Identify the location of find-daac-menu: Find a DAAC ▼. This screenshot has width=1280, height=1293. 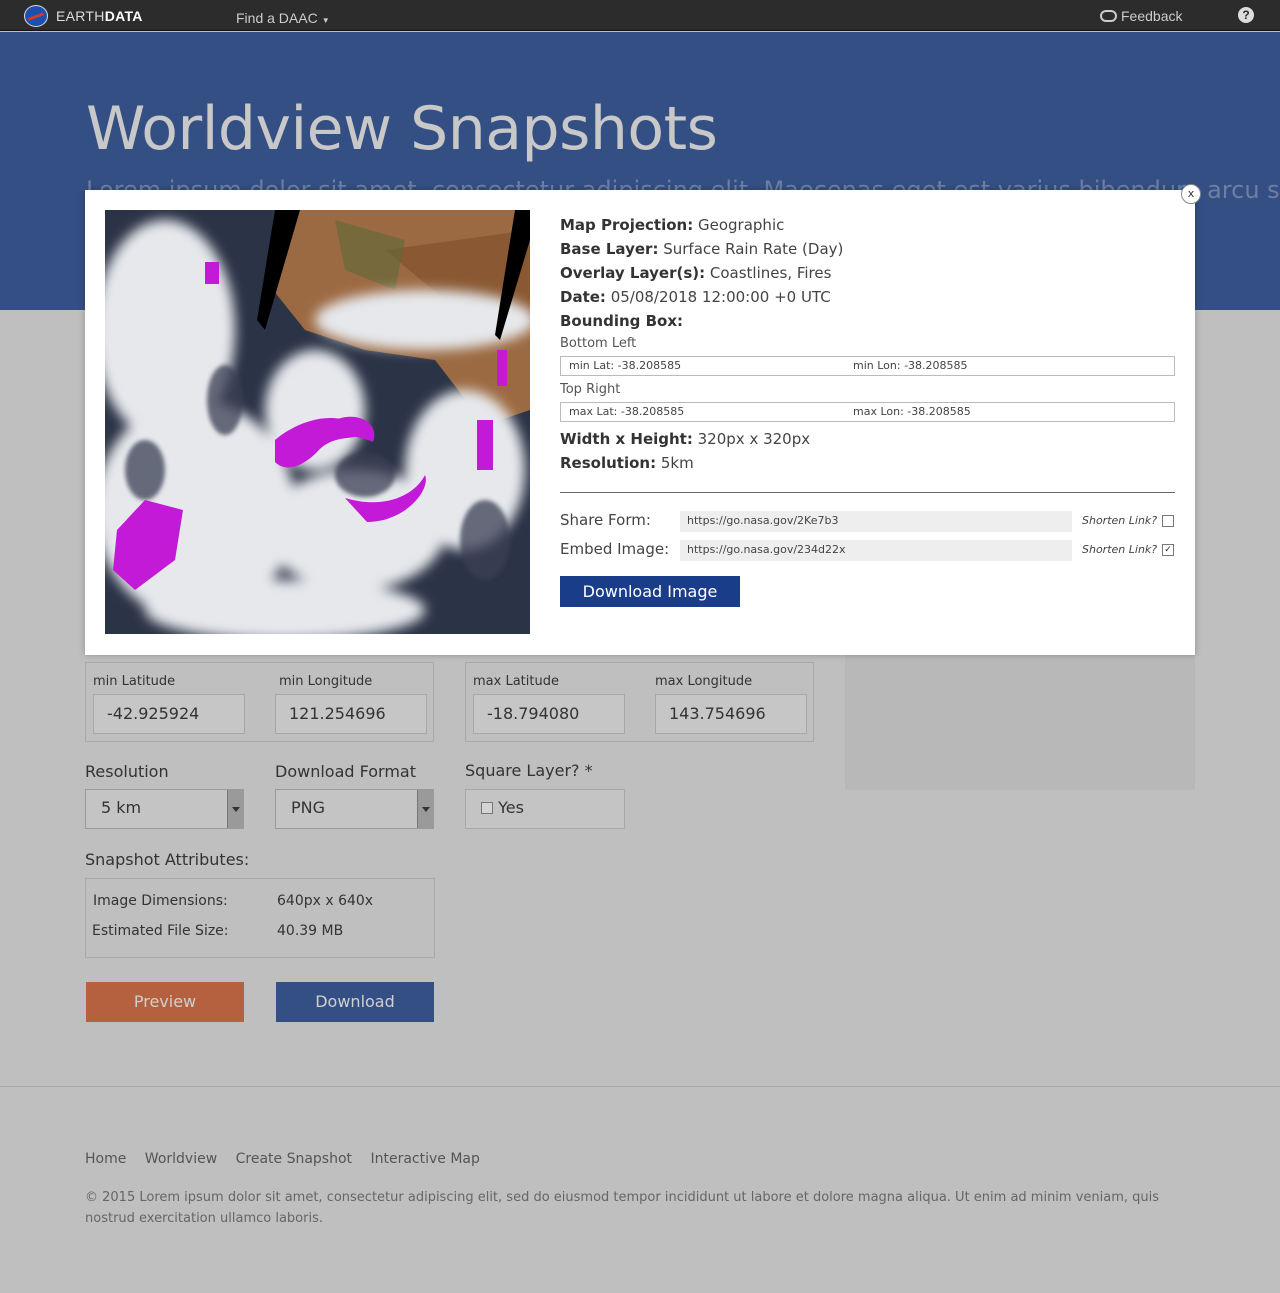
(283, 18).